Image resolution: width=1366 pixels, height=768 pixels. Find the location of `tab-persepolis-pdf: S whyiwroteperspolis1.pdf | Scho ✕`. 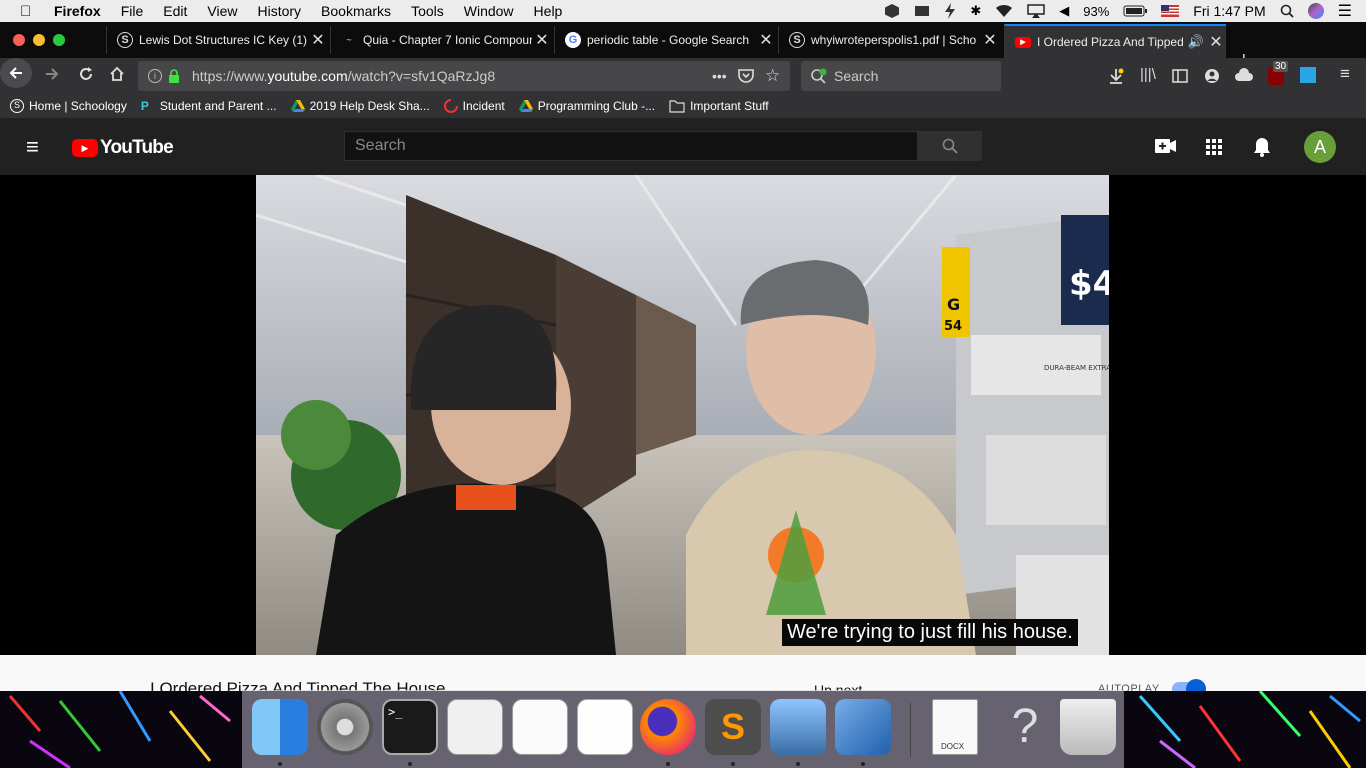

tab-persepolis-pdf: S whyiwroteperspolis1.pdf | Scho ✕ is located at coordinates (889, 40).